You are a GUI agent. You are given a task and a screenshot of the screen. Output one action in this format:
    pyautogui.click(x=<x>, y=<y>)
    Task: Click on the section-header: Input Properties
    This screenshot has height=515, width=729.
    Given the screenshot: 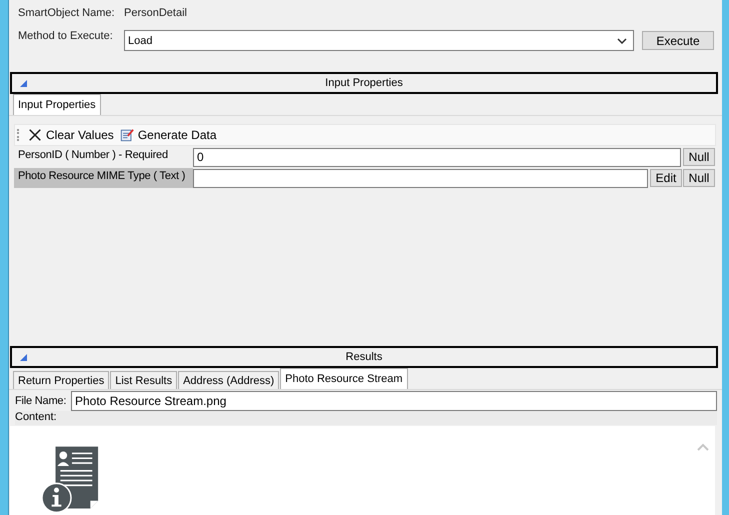 What is the action you would take?
    pyautogui.click(x=364, y=83)
    